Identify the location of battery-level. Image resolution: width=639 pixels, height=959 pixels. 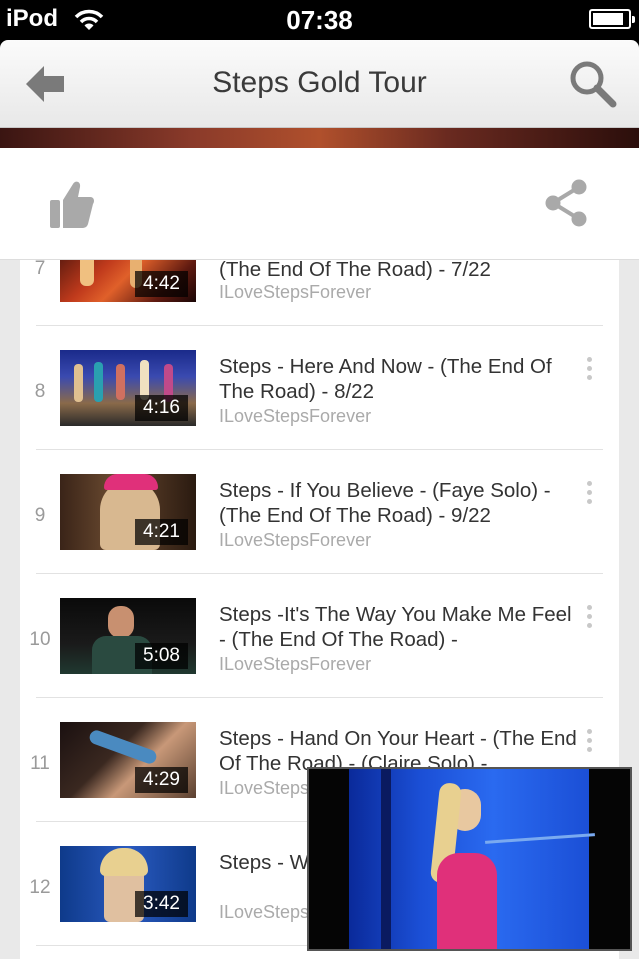
(608, 19).